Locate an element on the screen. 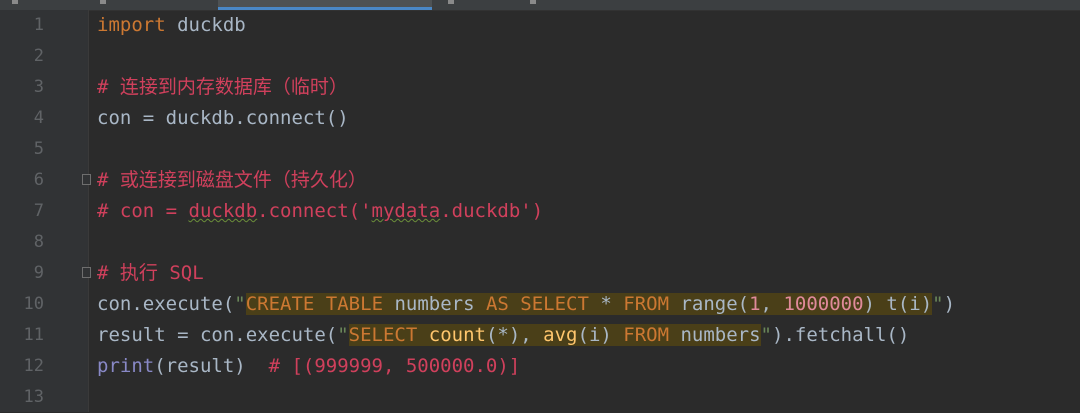  code-token: con.execute( is located at coordinates (166, 304).